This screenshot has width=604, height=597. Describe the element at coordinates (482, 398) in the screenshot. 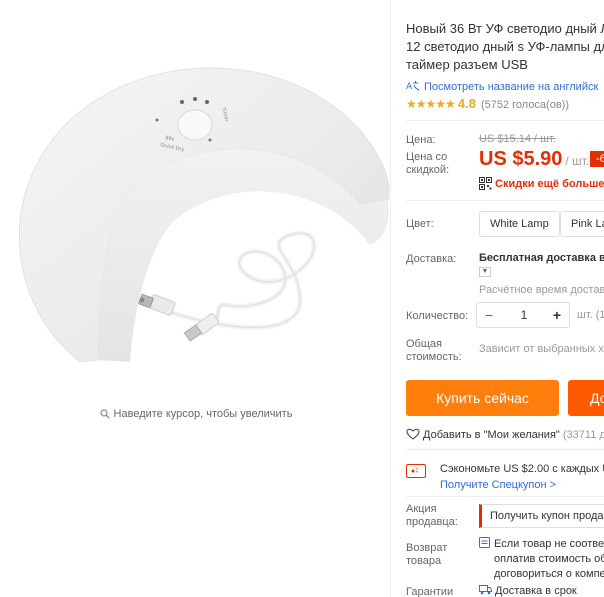

I see `buy-now-button: Купить сейчас` at that location.